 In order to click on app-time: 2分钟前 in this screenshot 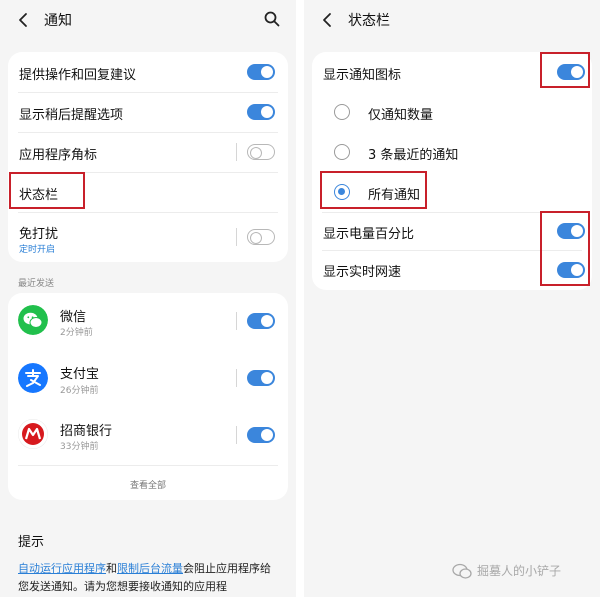, I will do `click(76, 333)`.